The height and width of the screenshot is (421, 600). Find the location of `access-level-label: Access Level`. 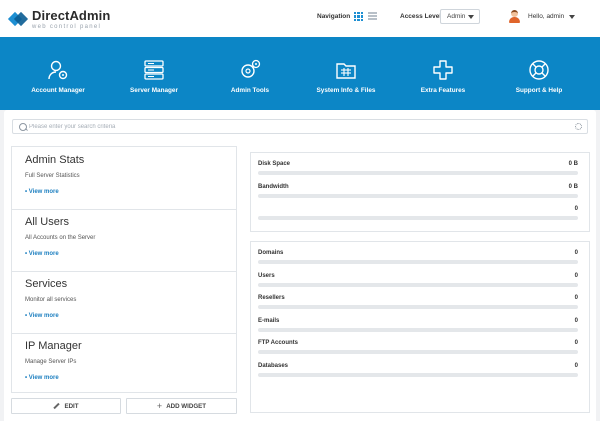

access-level-label: Access Level is located at coordinates (421, 16).